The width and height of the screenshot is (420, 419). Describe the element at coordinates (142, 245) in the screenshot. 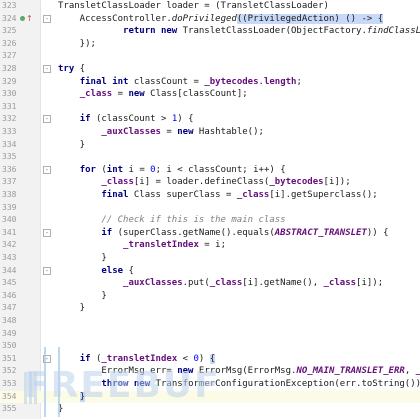

I see `code-text: _transletIndex = i;` at that location.